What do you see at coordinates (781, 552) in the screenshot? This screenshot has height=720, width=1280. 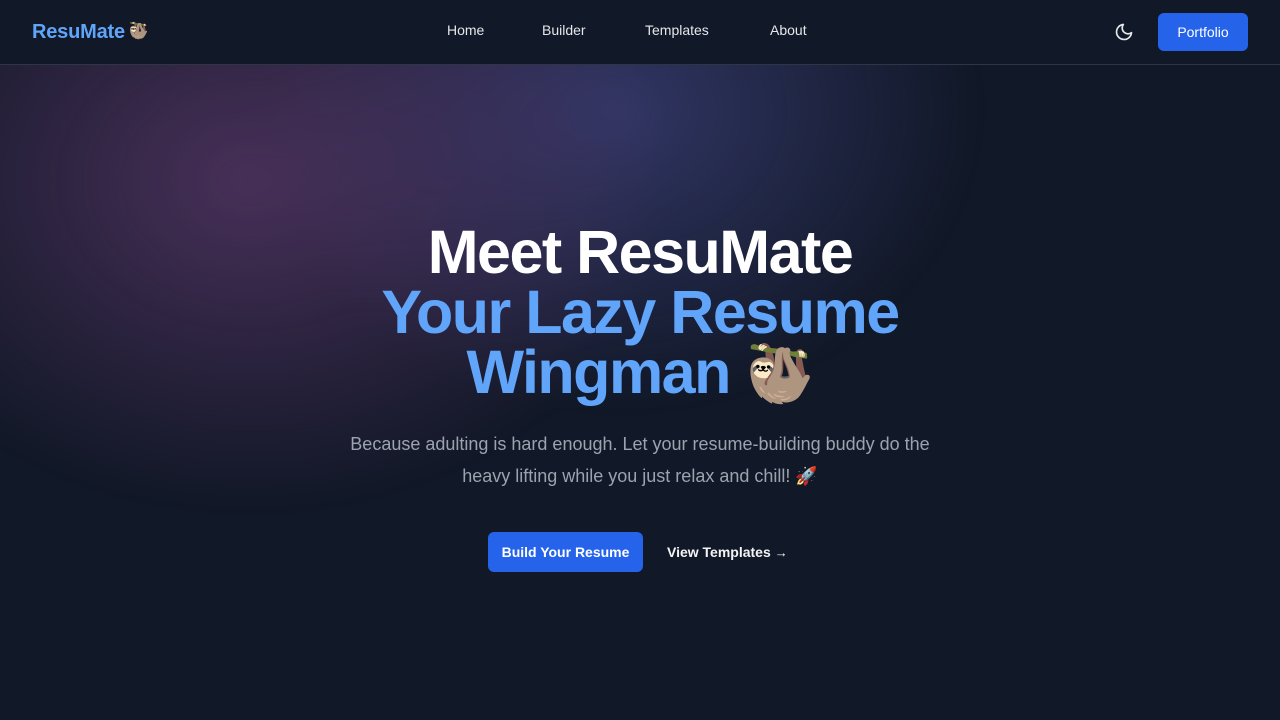 I see `arrow-right-icon: →` at bounding box center [781, 552].